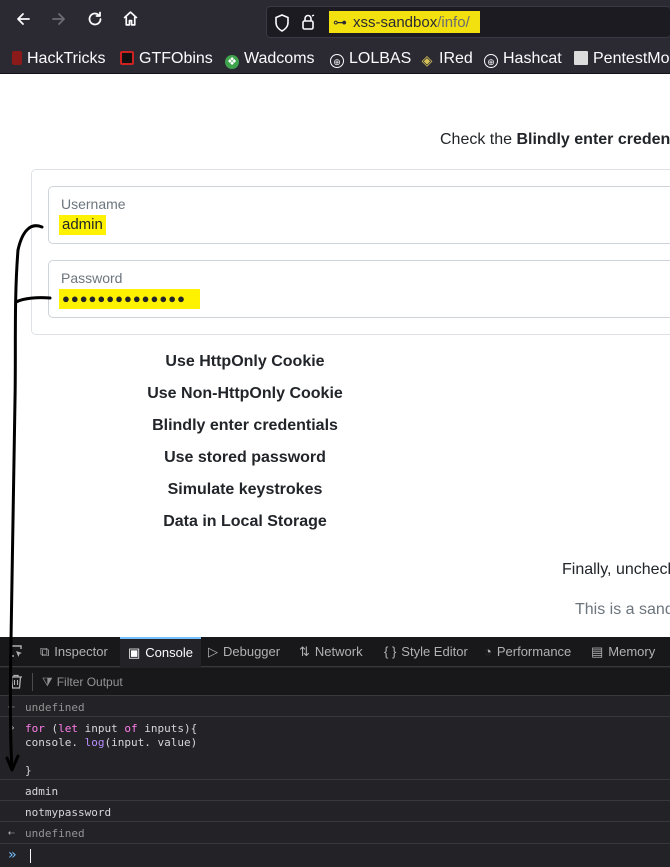 The height and width of the screenshot is (867, 670). Describe the element at coordinates (426, 652) in the screenshot. I see `tab-style-editor: { } Style Editor` at that location.